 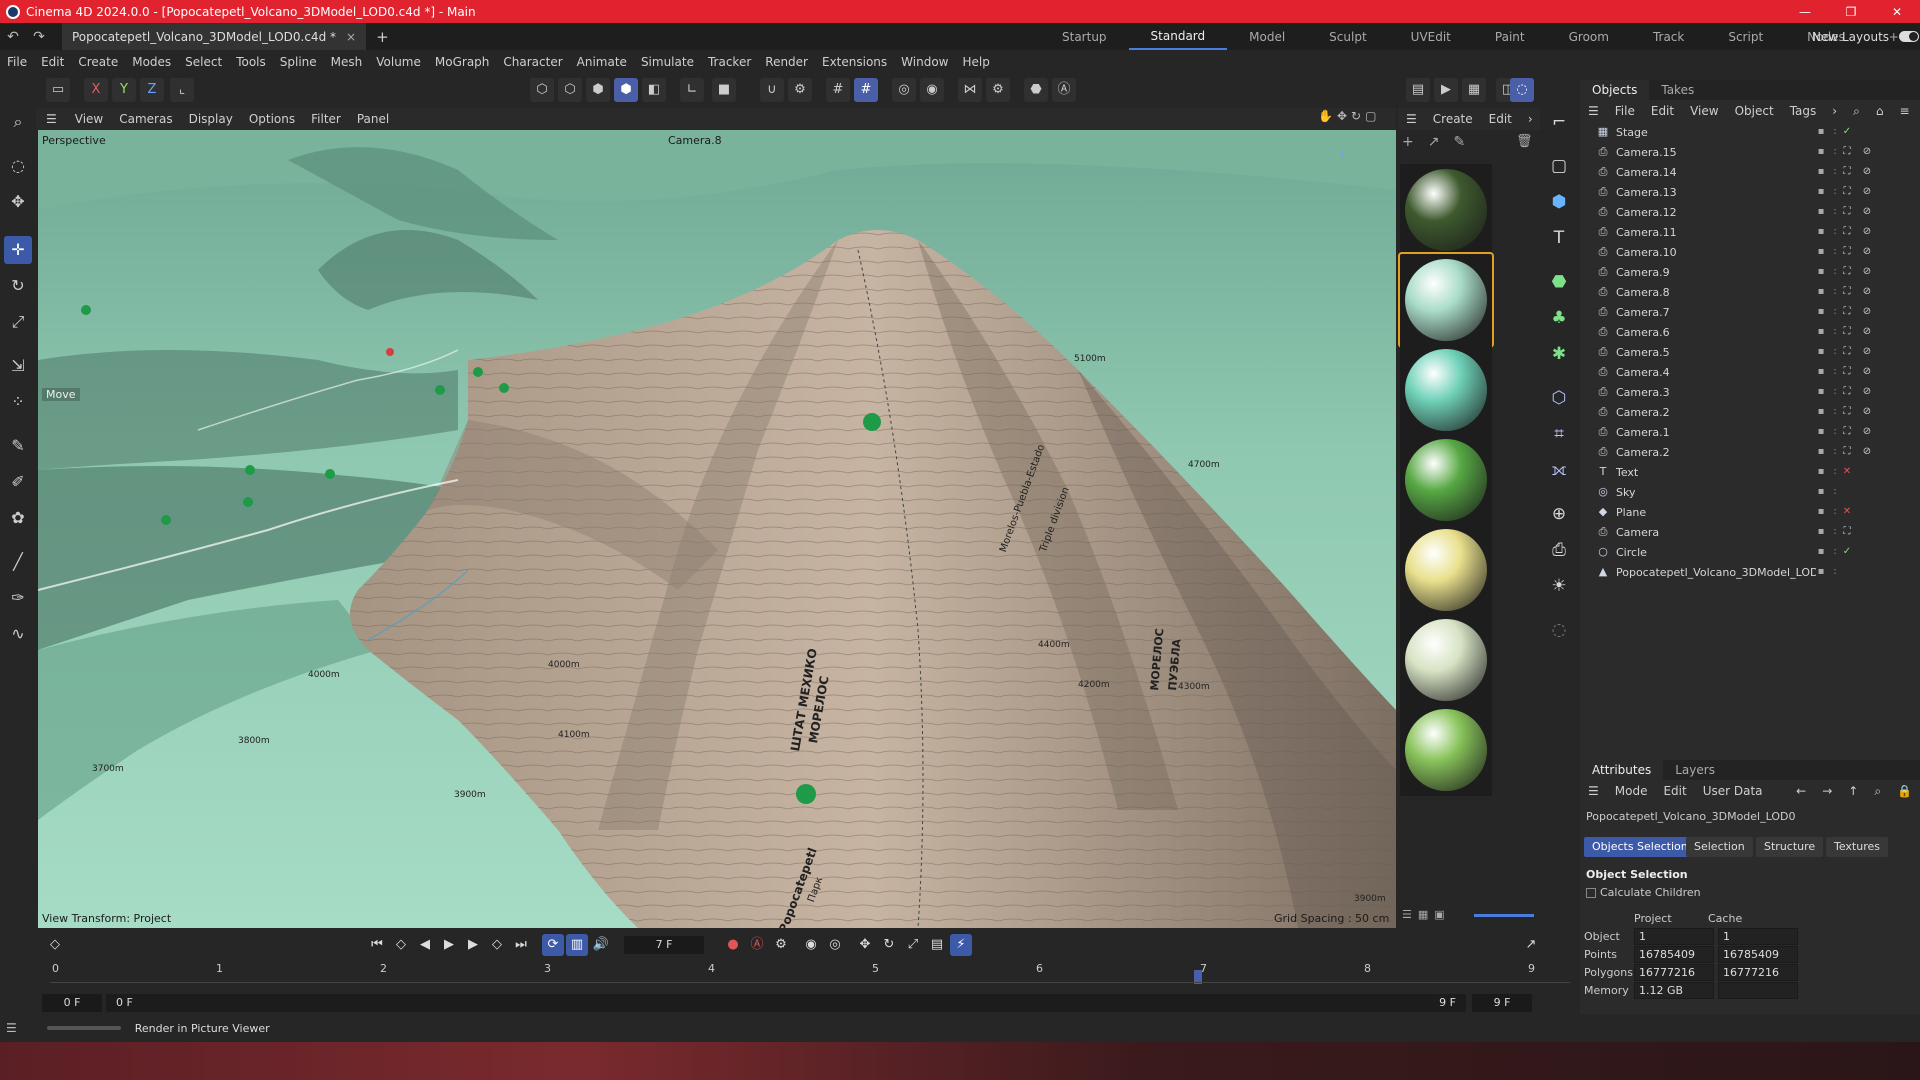 I want to click on previous-frame-icon: ◀, so click(x=425, y=945).